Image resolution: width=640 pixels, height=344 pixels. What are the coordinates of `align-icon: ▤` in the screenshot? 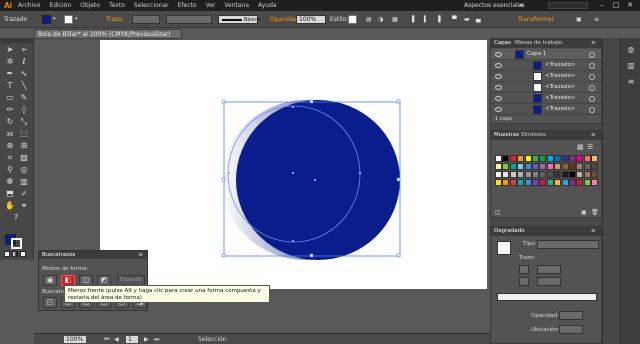 It's located at (369, 19).